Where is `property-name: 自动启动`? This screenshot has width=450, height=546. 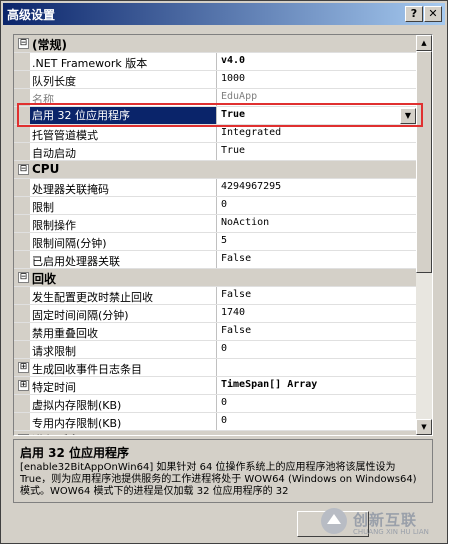
property-name: 自动启动 is located at coordinates (54, 153).